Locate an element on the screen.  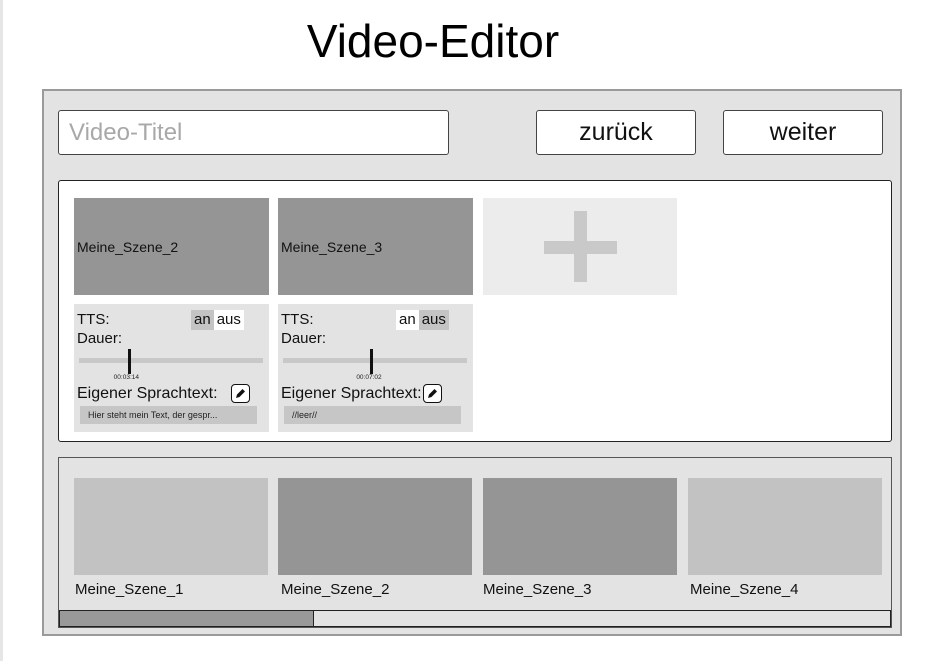
scene-thumbnail: Meine_Szene_2 is located at coordinates (171, 246).